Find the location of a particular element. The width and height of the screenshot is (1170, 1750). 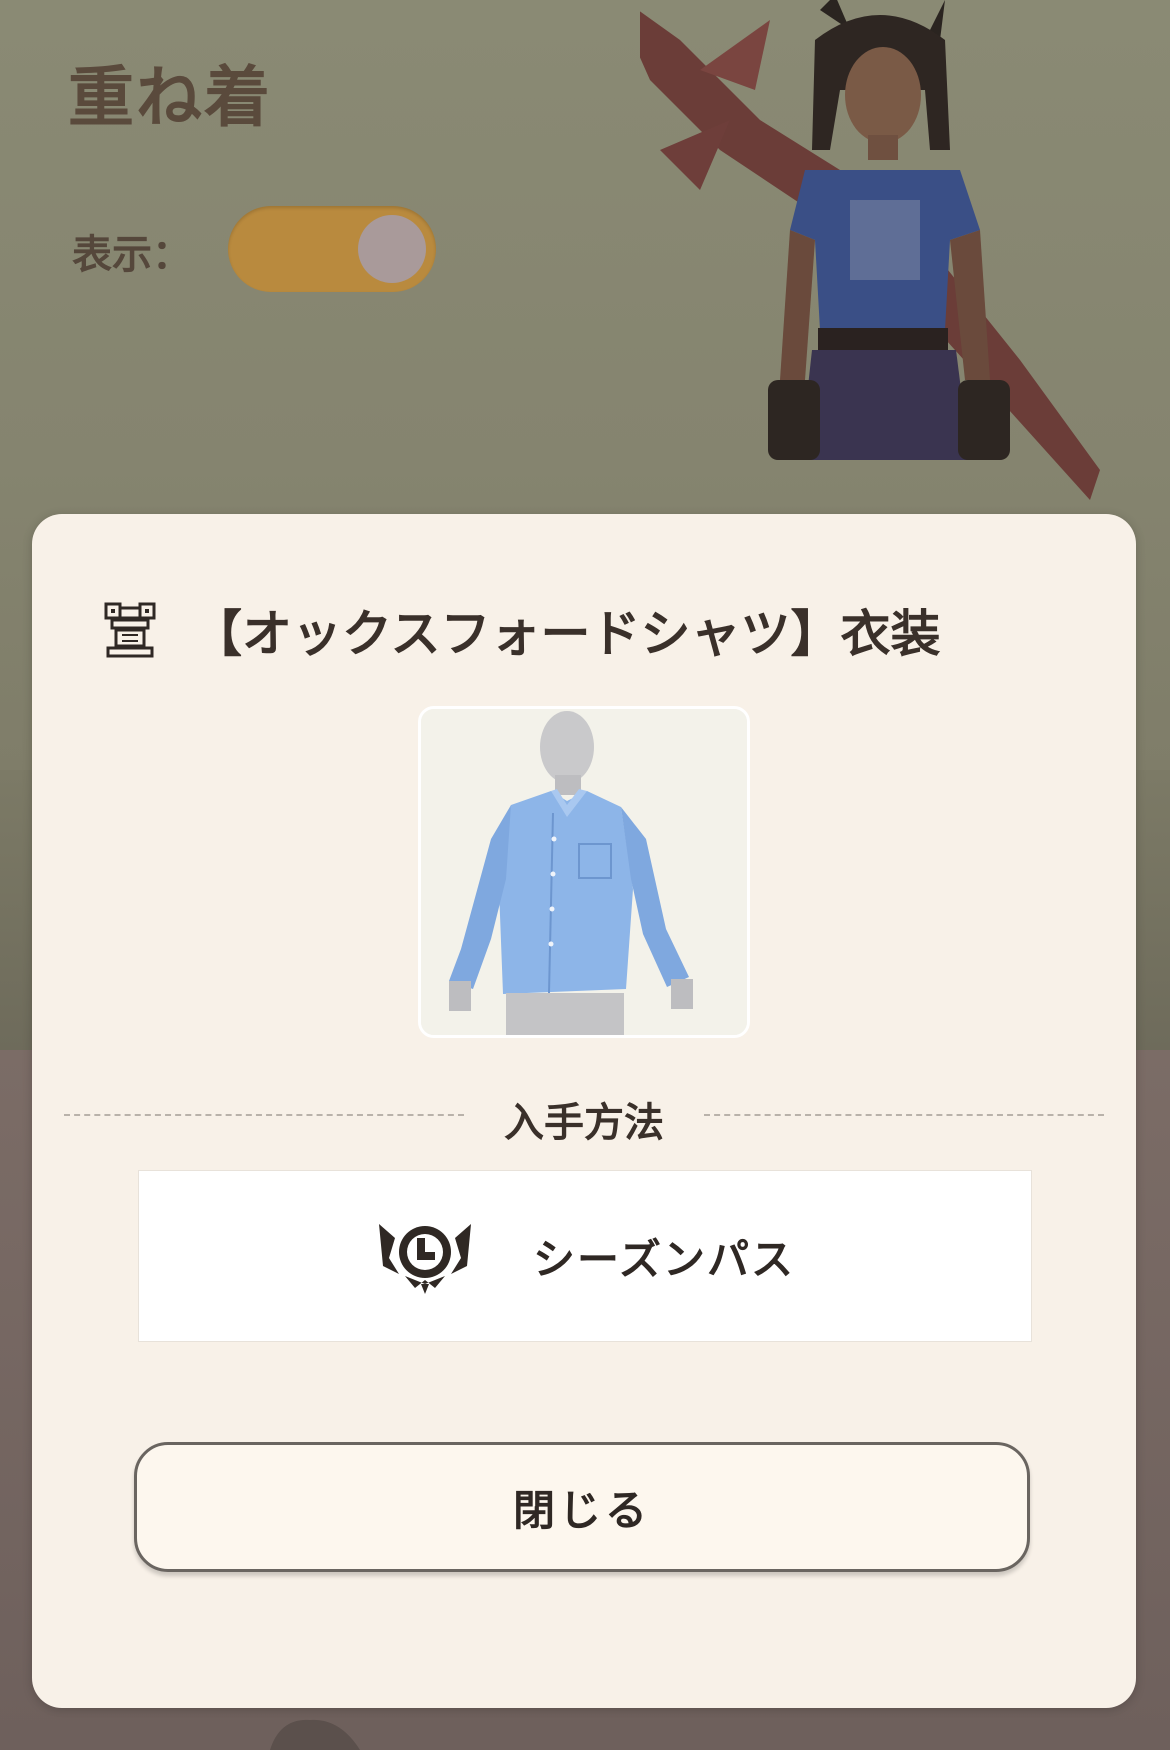

dialog-header: 【オックスフォードシャツ】衣装 is located at coordinates (521, 630).